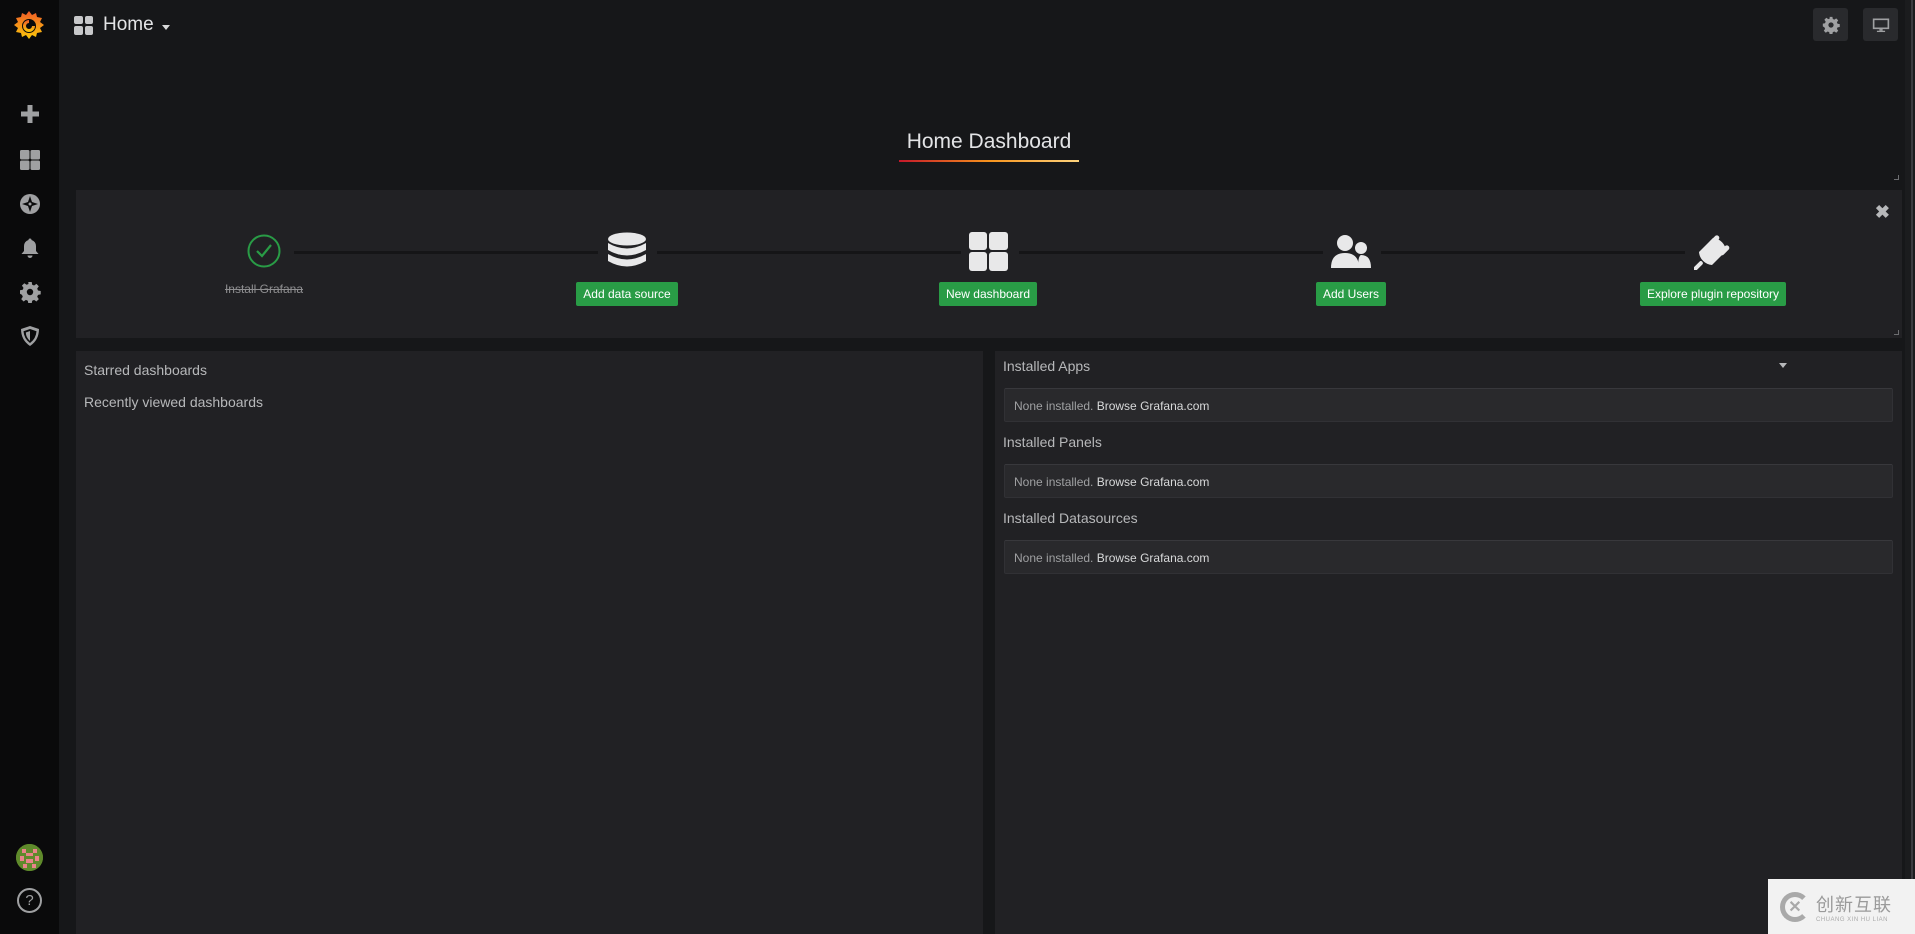  What do you see at coordinates (982, 26) in the screenshot?
I see `navbar: Home` at bounding box center [982, 26].